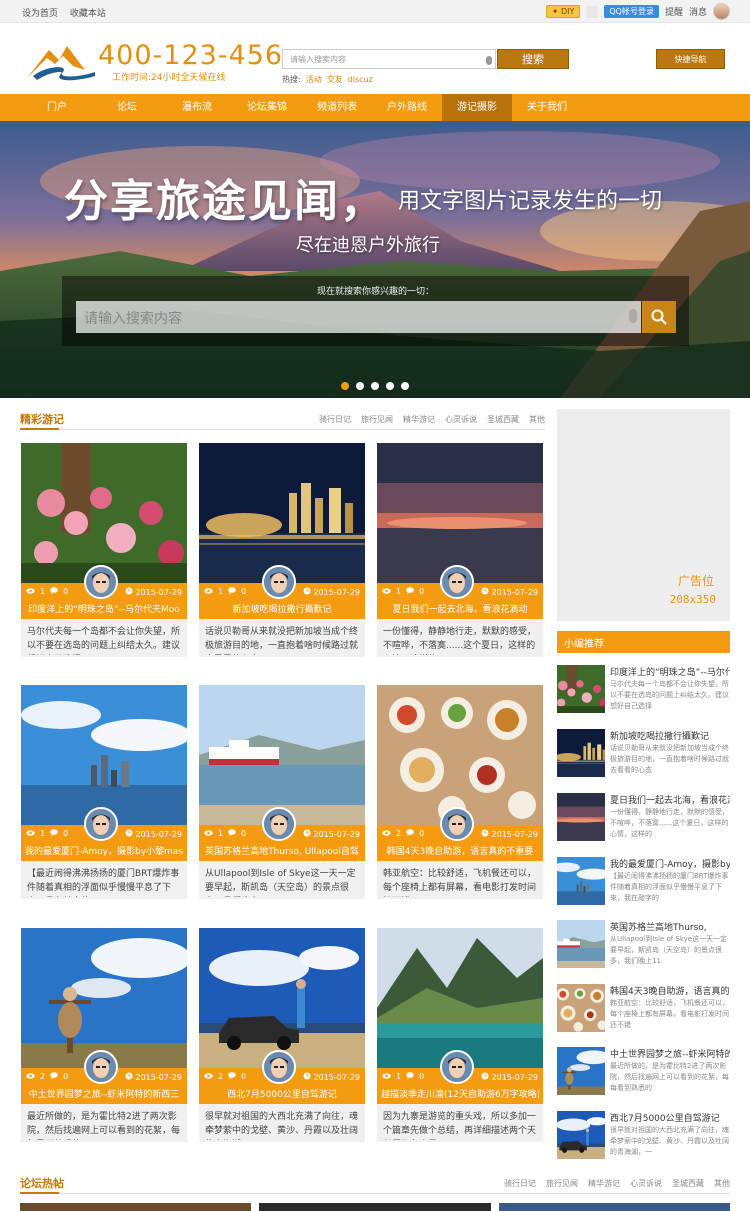  What do you see at coordinates (282, 850) in the screenshot?
I see `travel-card-title: 英国苏格兰高地Thurso, Ullapool自驾` at bounding box center [282, 850].